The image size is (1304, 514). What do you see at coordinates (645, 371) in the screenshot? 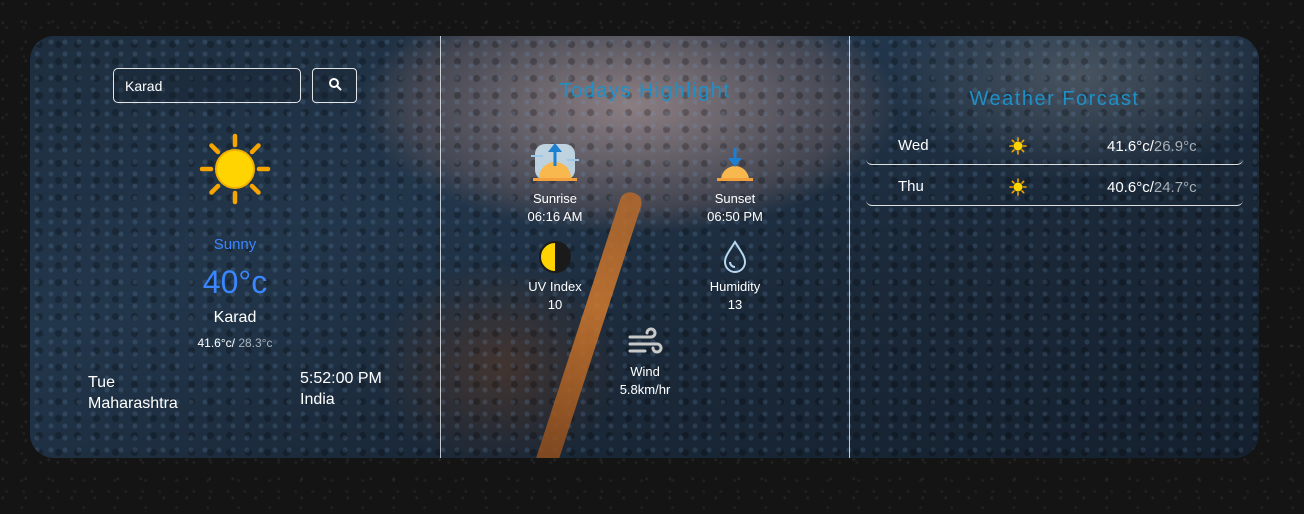
I see `wind-label: Wind` at bounding box center [645, 371].